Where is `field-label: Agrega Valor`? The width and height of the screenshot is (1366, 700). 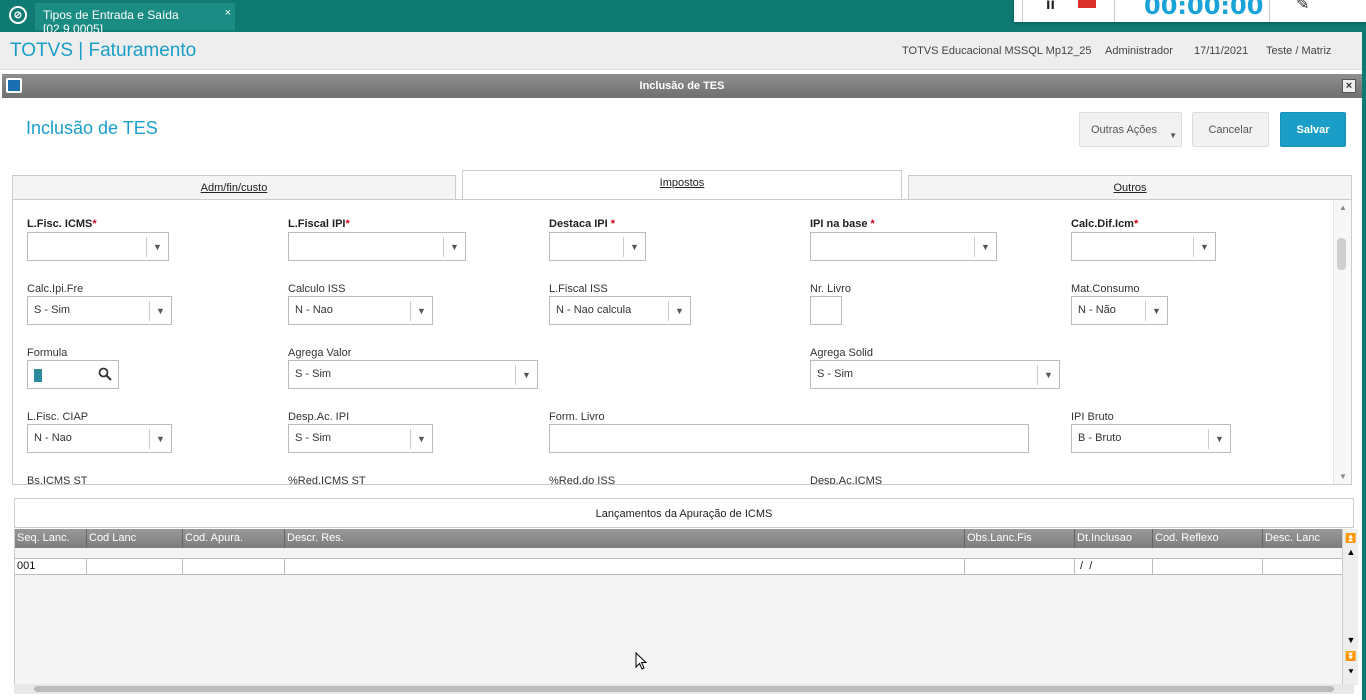 field-label: Agrega Valor is located at coordinates (320, 353).